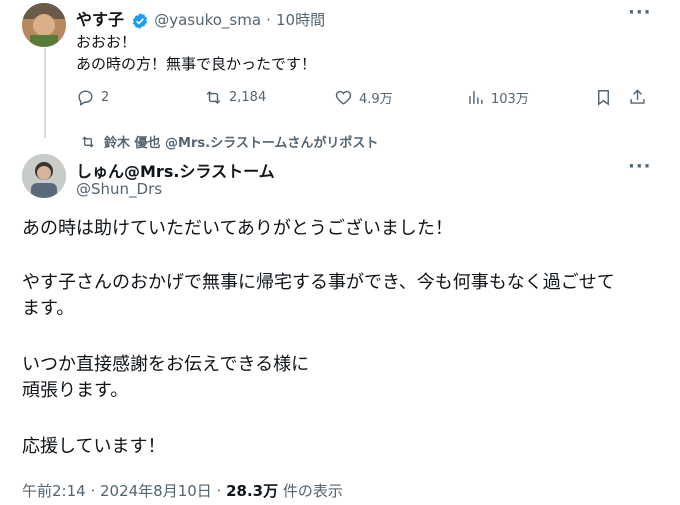 The height and width of the screenshot is (505, 680). What do you see at coordinates (88, 141) in the screenshot?
I see `repost-icon` at bounding box center [88, 141].